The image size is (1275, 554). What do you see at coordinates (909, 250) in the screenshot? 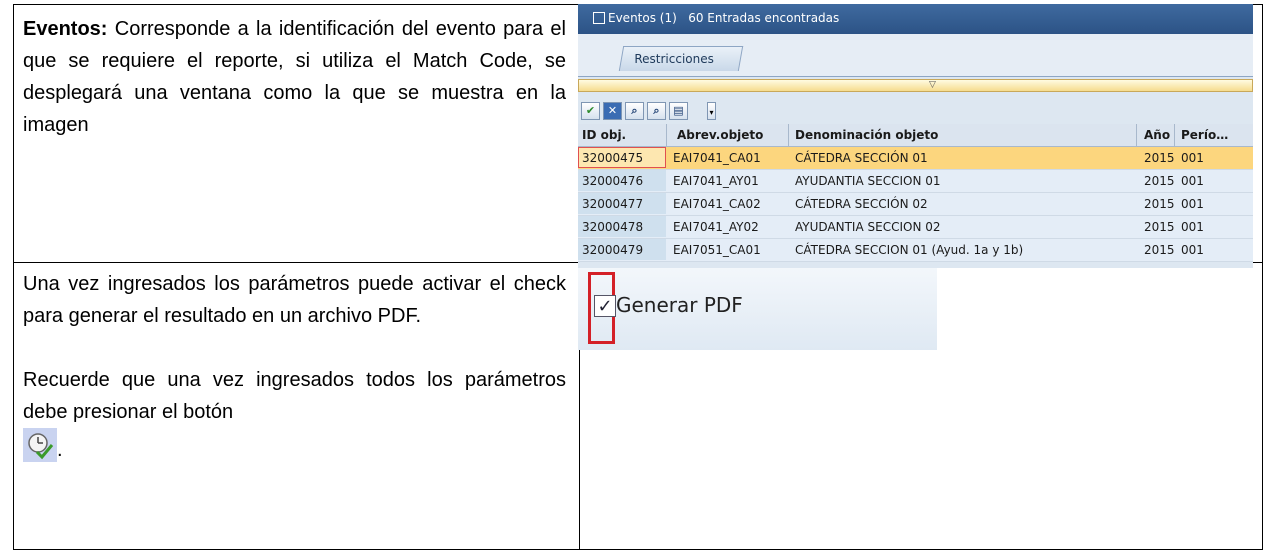
I see `row-denominacion: CÁTEDRA SECCION 01 (Ayud. 1a y 1b)` at bounding box center [909, 250].